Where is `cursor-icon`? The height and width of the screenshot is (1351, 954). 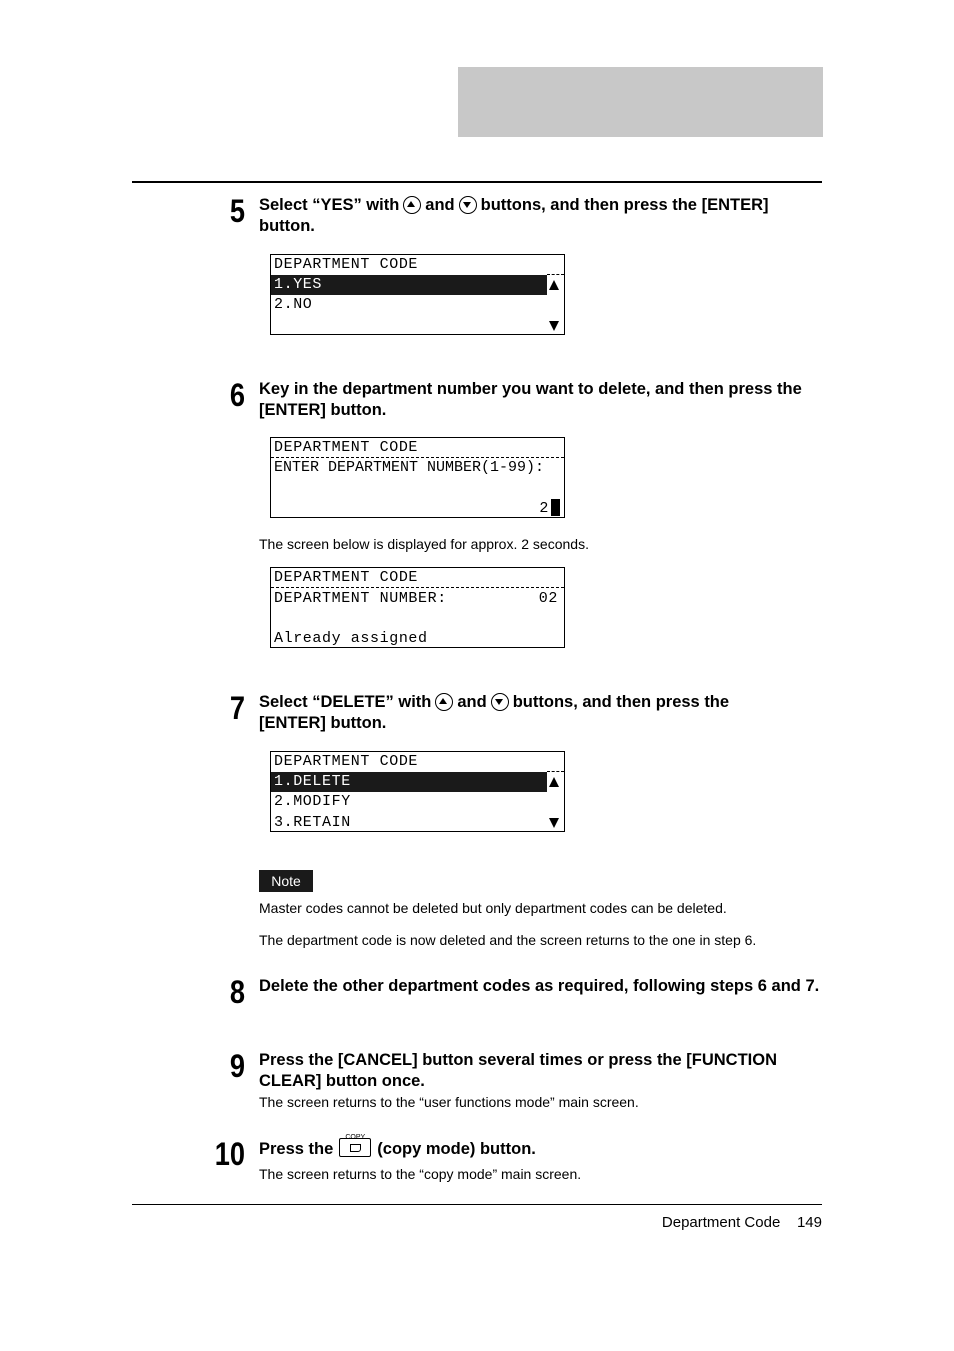 cursor-icon is located at coordinates (555, 507).